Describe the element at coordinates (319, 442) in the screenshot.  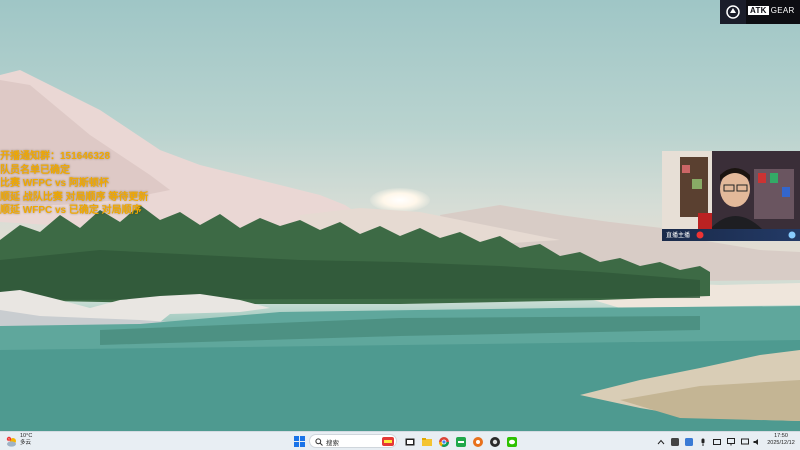
I see `search-icon` at that location.